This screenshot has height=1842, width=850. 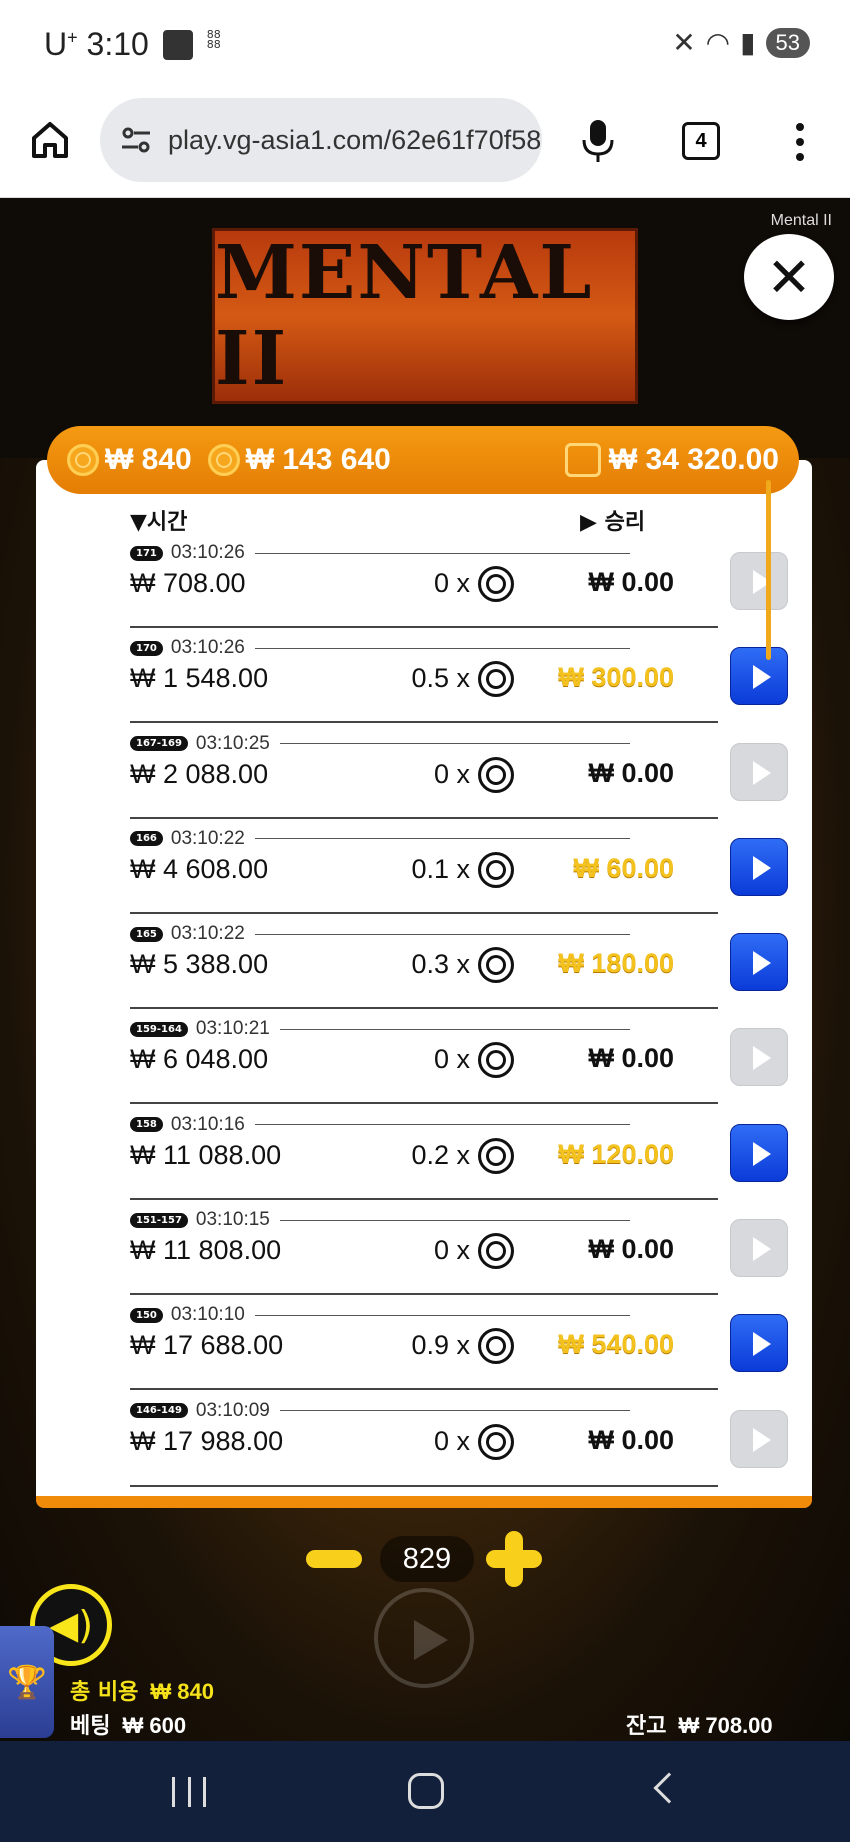 What do you see at coordinates (444, 968) in the screenshot?
I see `history-row: 165 03:10:22 ₩ 5 388.00 0.3 x ₩ 180.00` at bounding box center [444, 968].